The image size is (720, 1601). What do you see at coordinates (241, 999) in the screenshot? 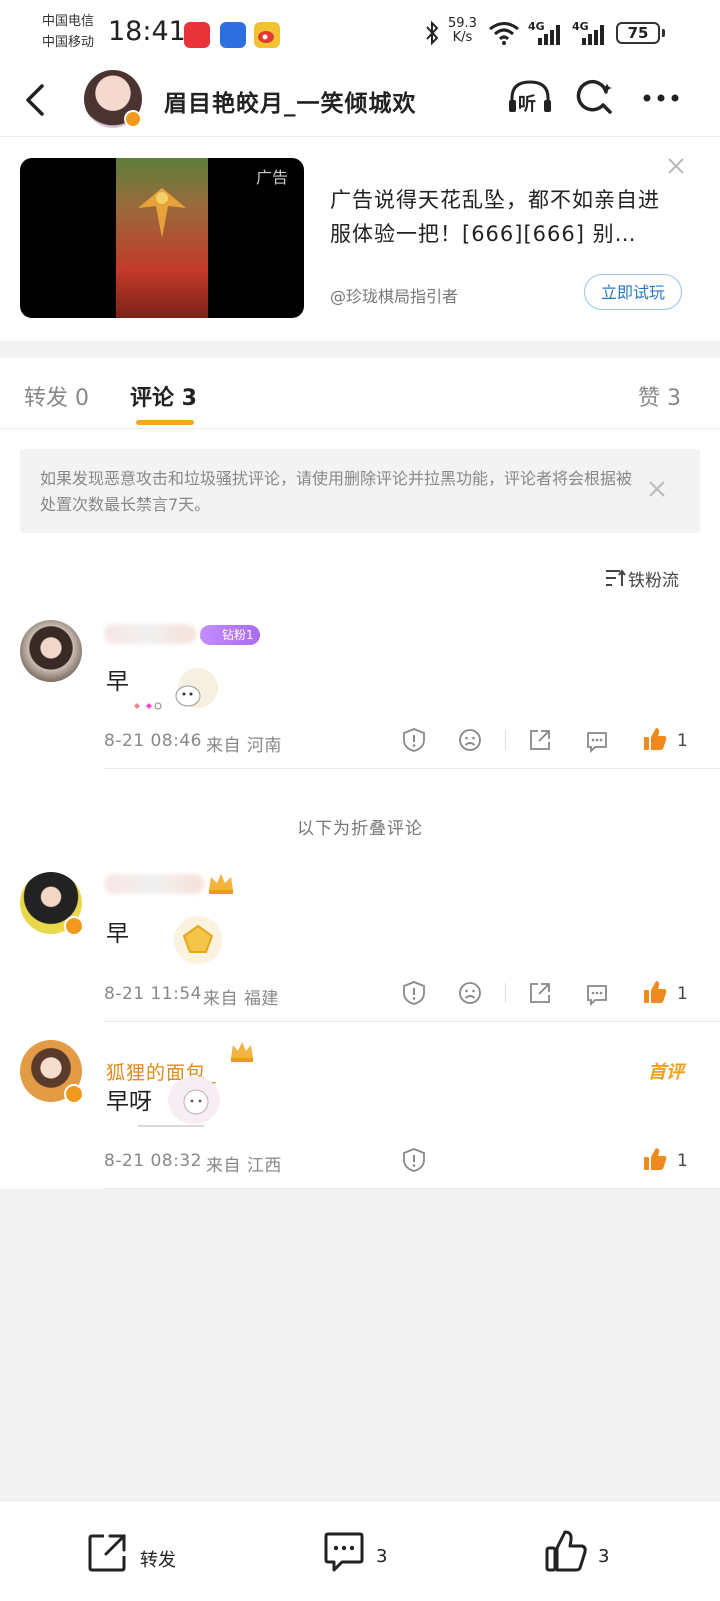
I see `comment-location: 来自 福建` at bounding box center [241, 999].